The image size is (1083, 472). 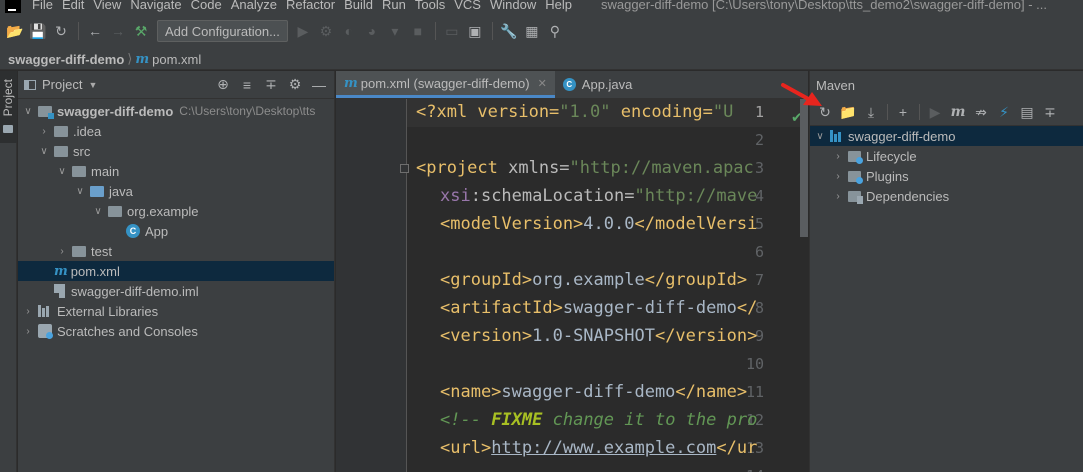 I want to click on fold-marker-icon, so click(x=404, y=168).